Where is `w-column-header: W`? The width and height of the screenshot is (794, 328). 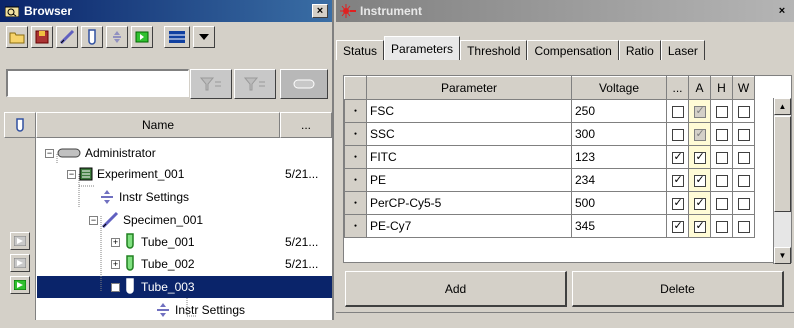
w-column-header: W is located at coordinates (743, 88).